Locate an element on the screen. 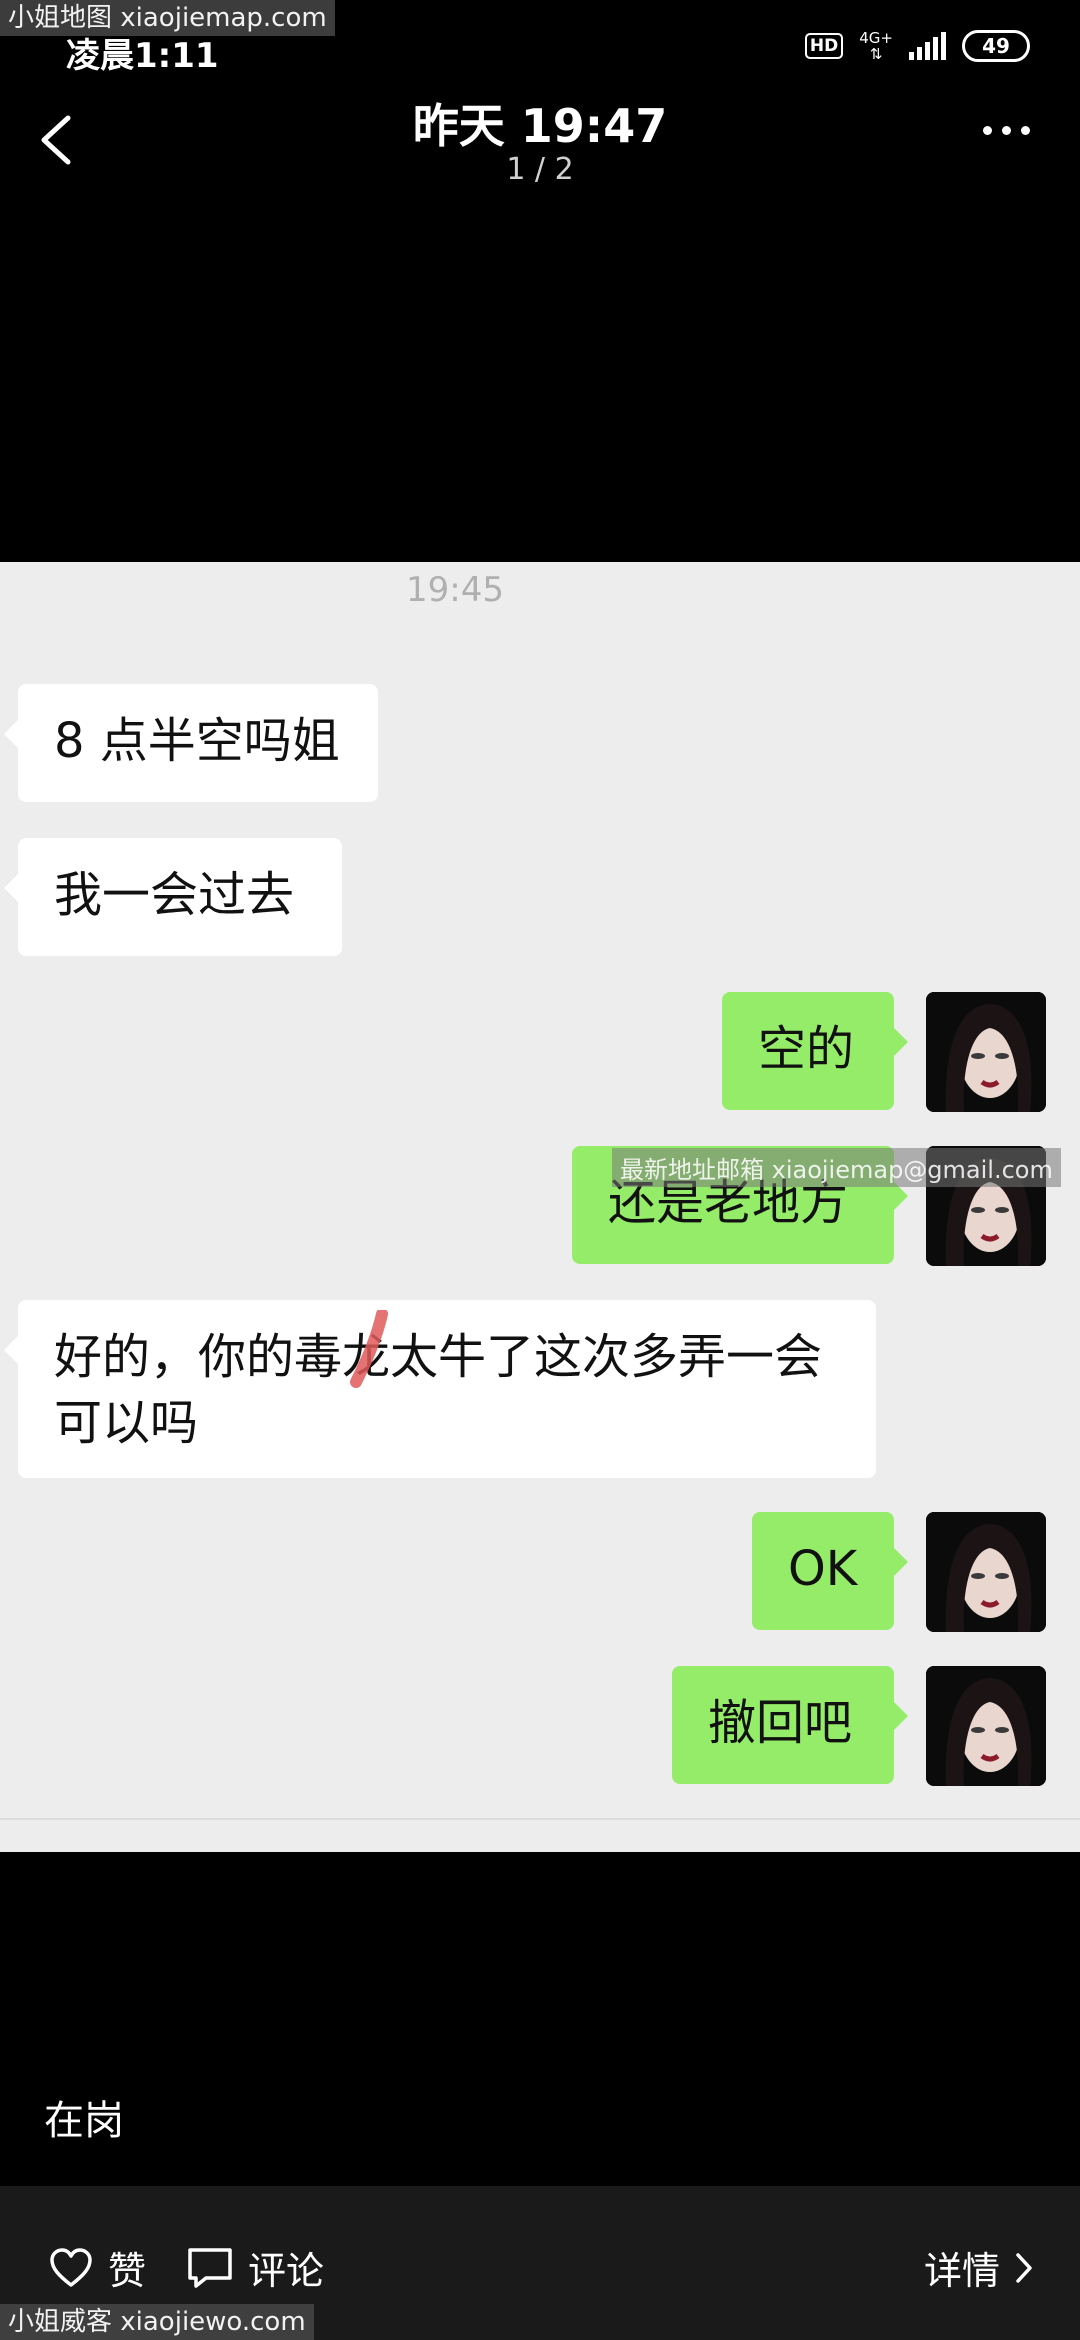 The image size is (1080, 2340). message-text: 撤回吧 is located at coordinates (780, 1723).